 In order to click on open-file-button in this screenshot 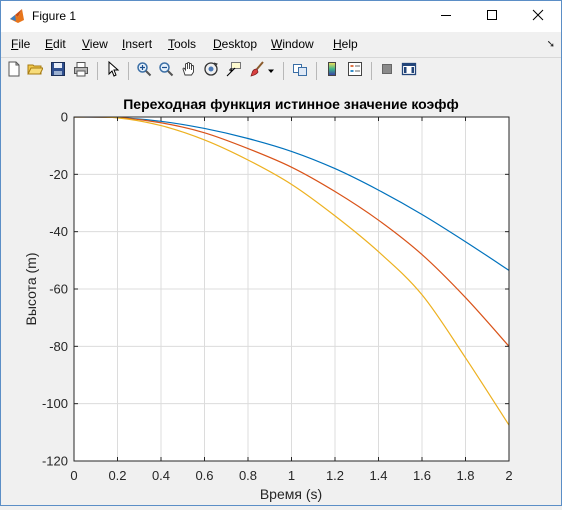, I will do `click(35, 71)`.